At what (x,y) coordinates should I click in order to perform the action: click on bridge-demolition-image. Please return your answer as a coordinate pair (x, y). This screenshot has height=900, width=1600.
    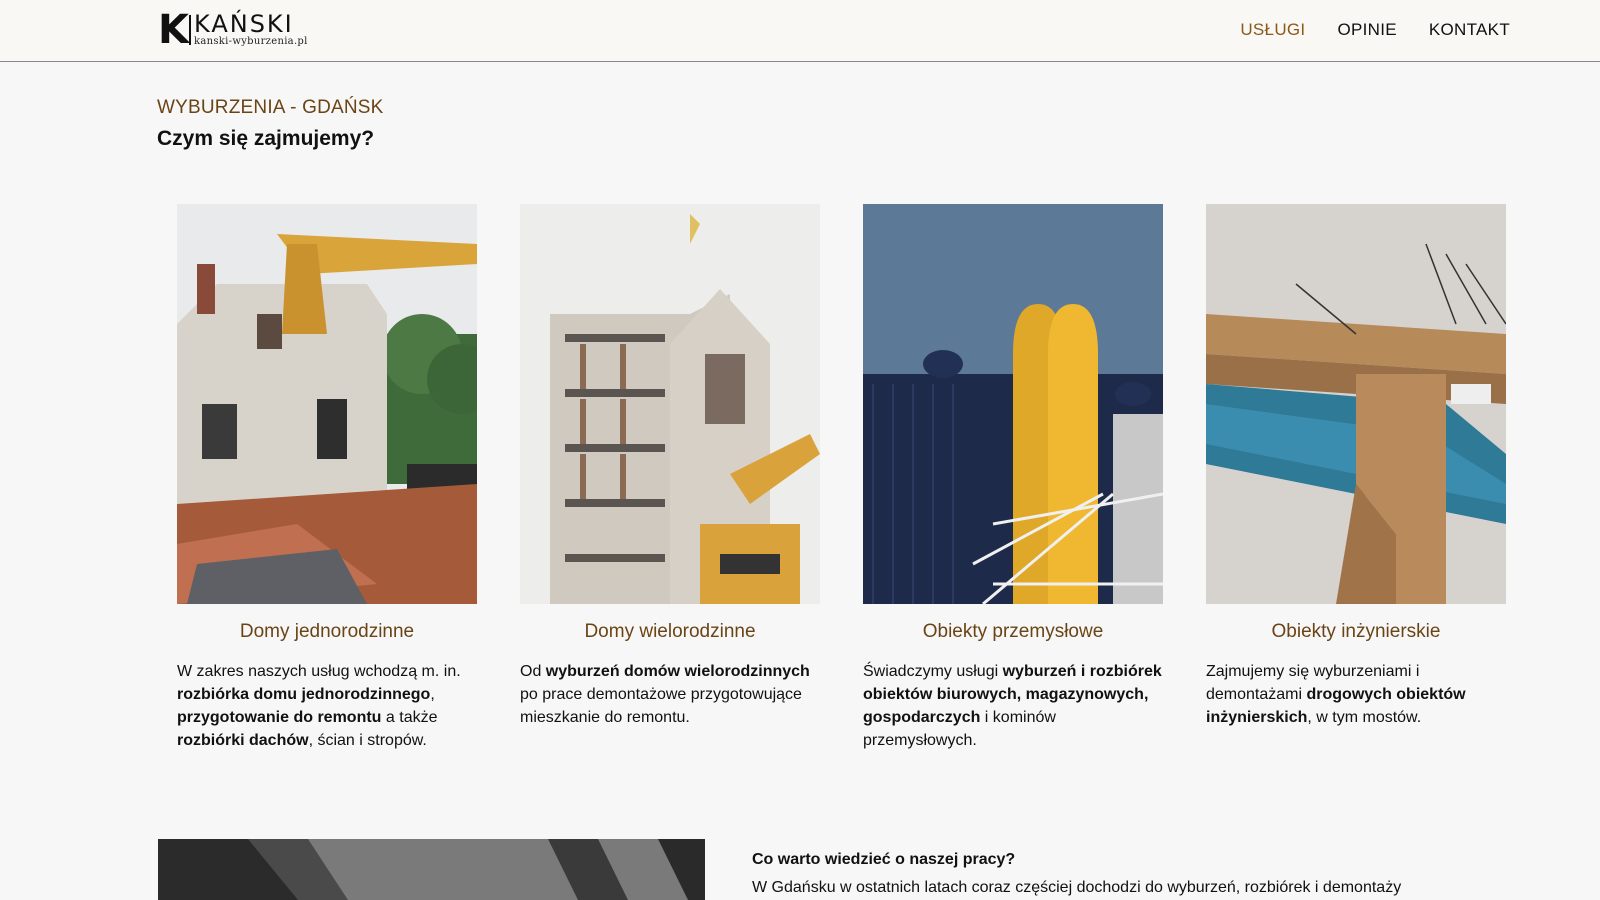
    Looking at the image, I should click on (1356, 404).